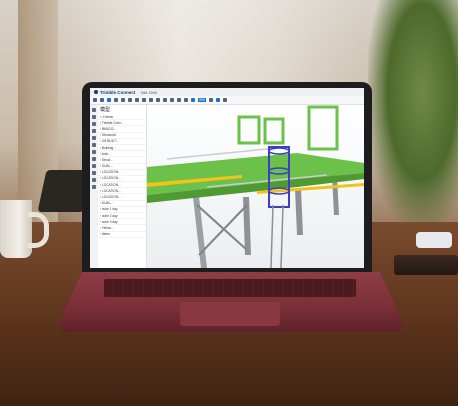  What do you see at coordinates (94, 117) in the screenshot?
I see `tree-icon` at bounding box center [94, 117].